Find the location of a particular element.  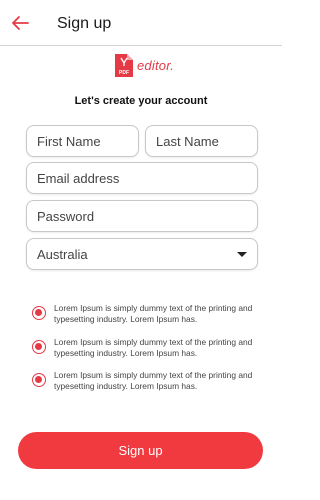

first-name-field: First Name is located at coordinates (82, 141).